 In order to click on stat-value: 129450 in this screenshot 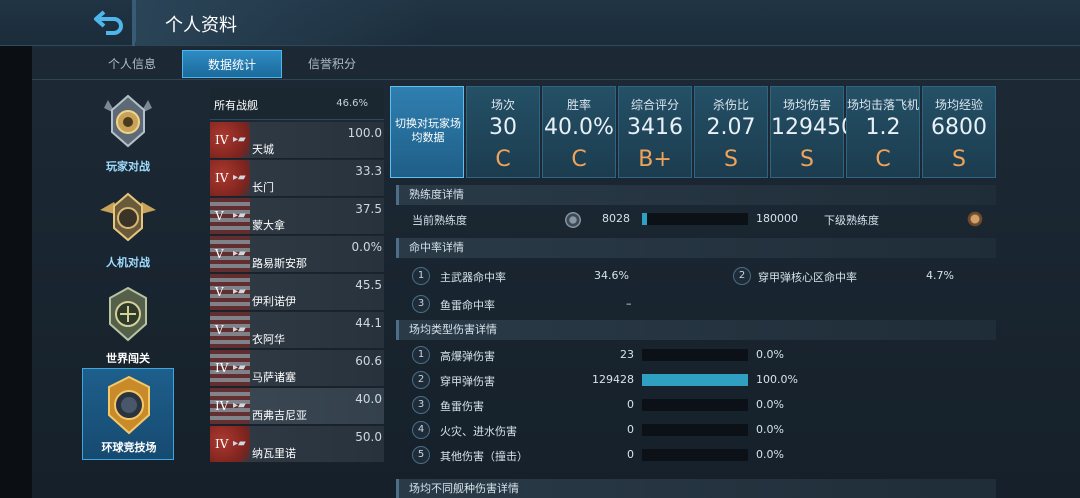, I will do `click(813, 127)`.